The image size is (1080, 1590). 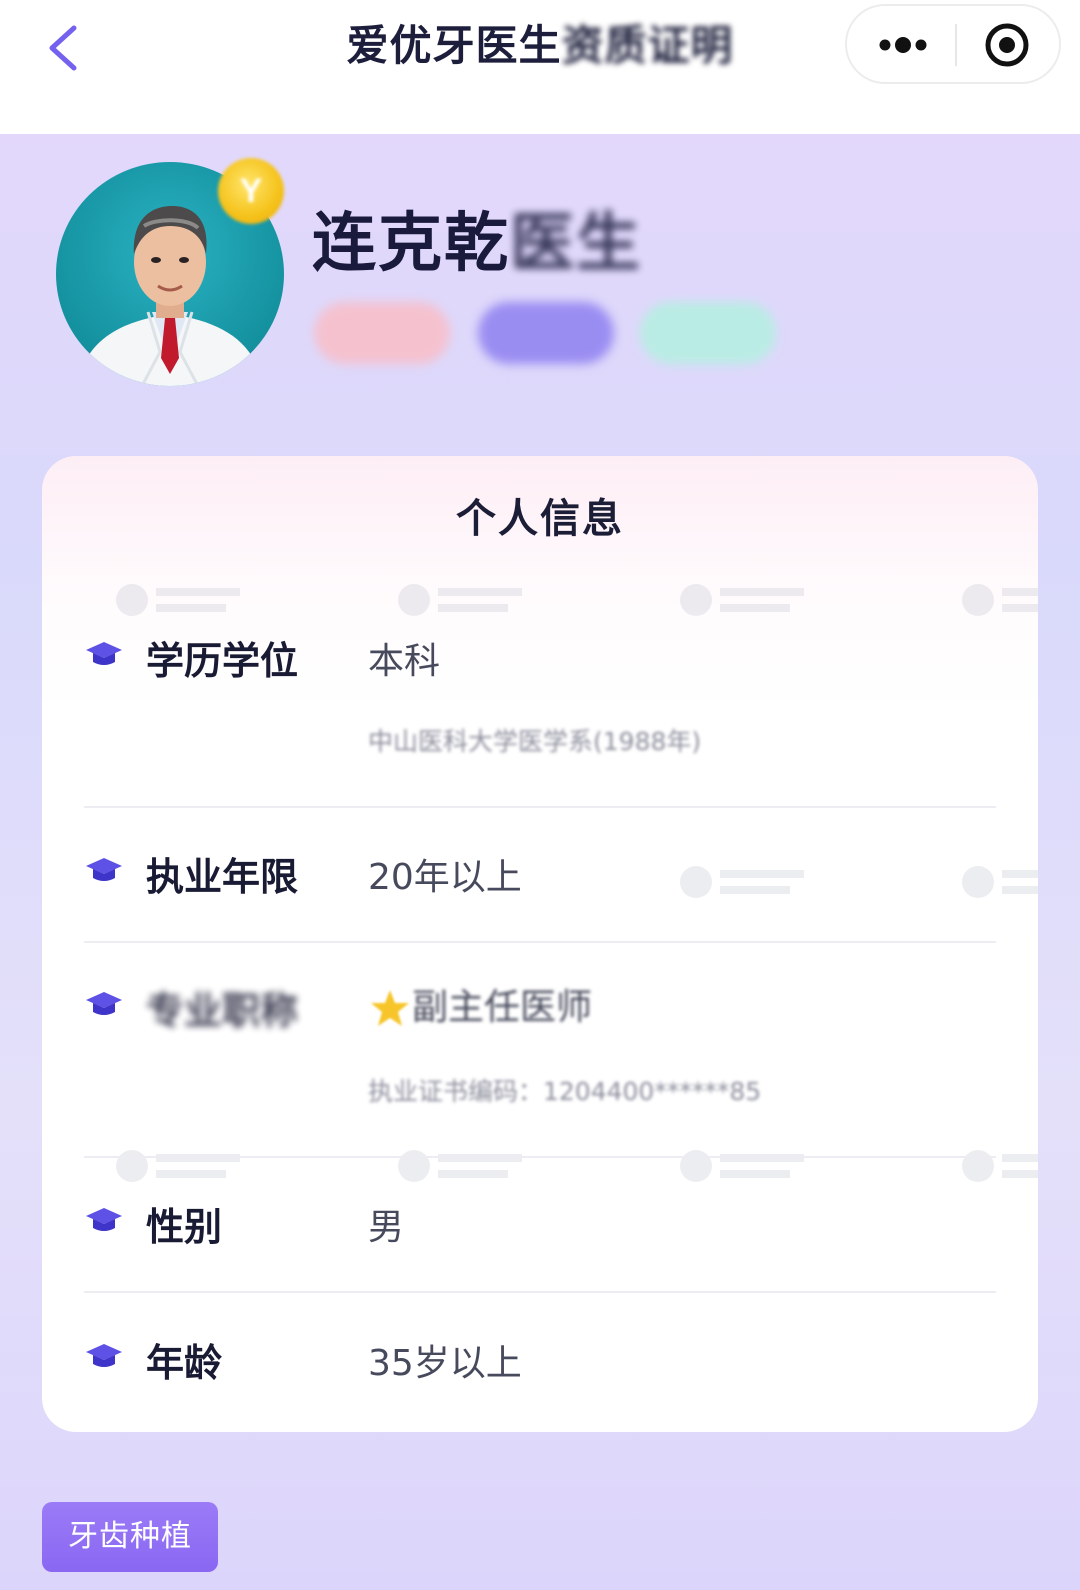 I want to click on vip-badge-icon: Y, so click(x=251, y=191).